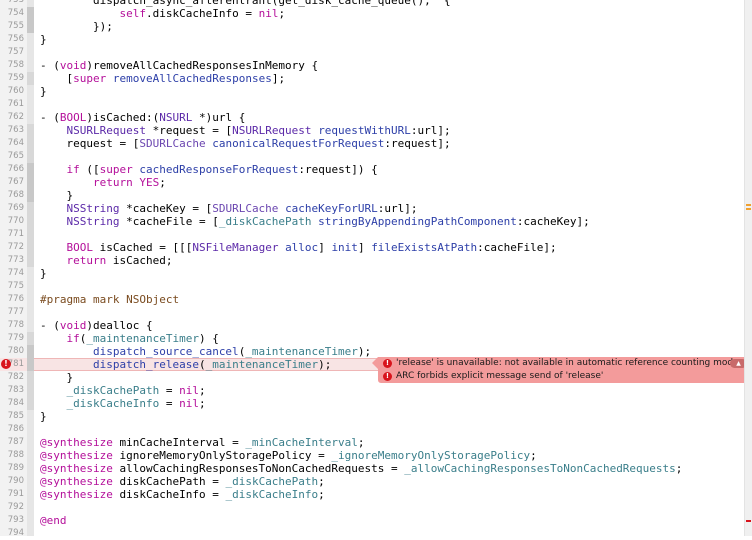 Image resolution: width=752 pixels, height=540 pixels. What do you see at coordinates (372, 338) in the screenshot?
I see `code-line: 779 if(_maintenanceTimer) {` at bounding box center [372, 338].